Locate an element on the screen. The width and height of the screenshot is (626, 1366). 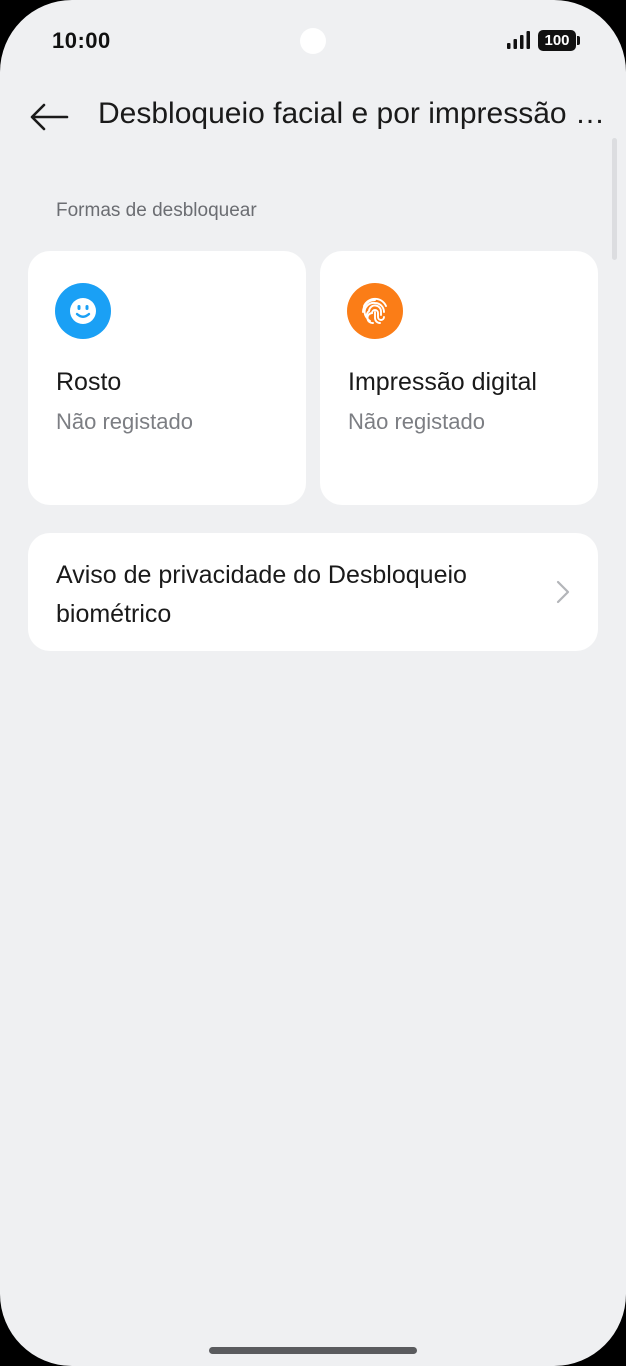
home-indicator is located at coordinates (313, 1350).